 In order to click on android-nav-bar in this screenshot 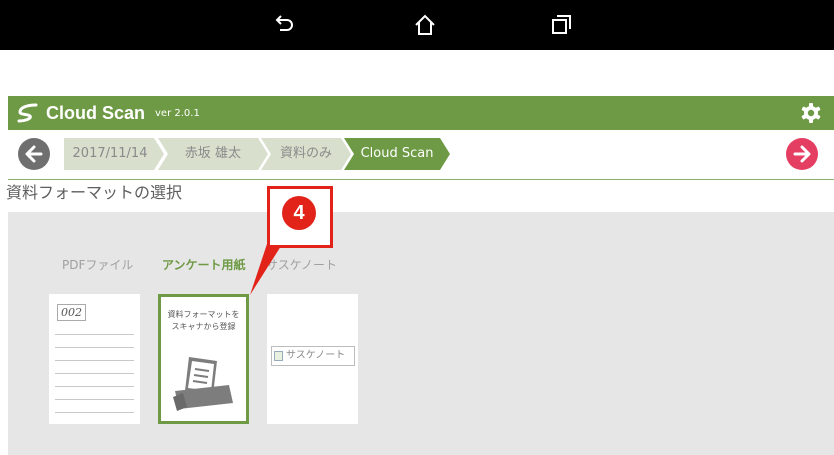, I will do `click(417, 25)`.